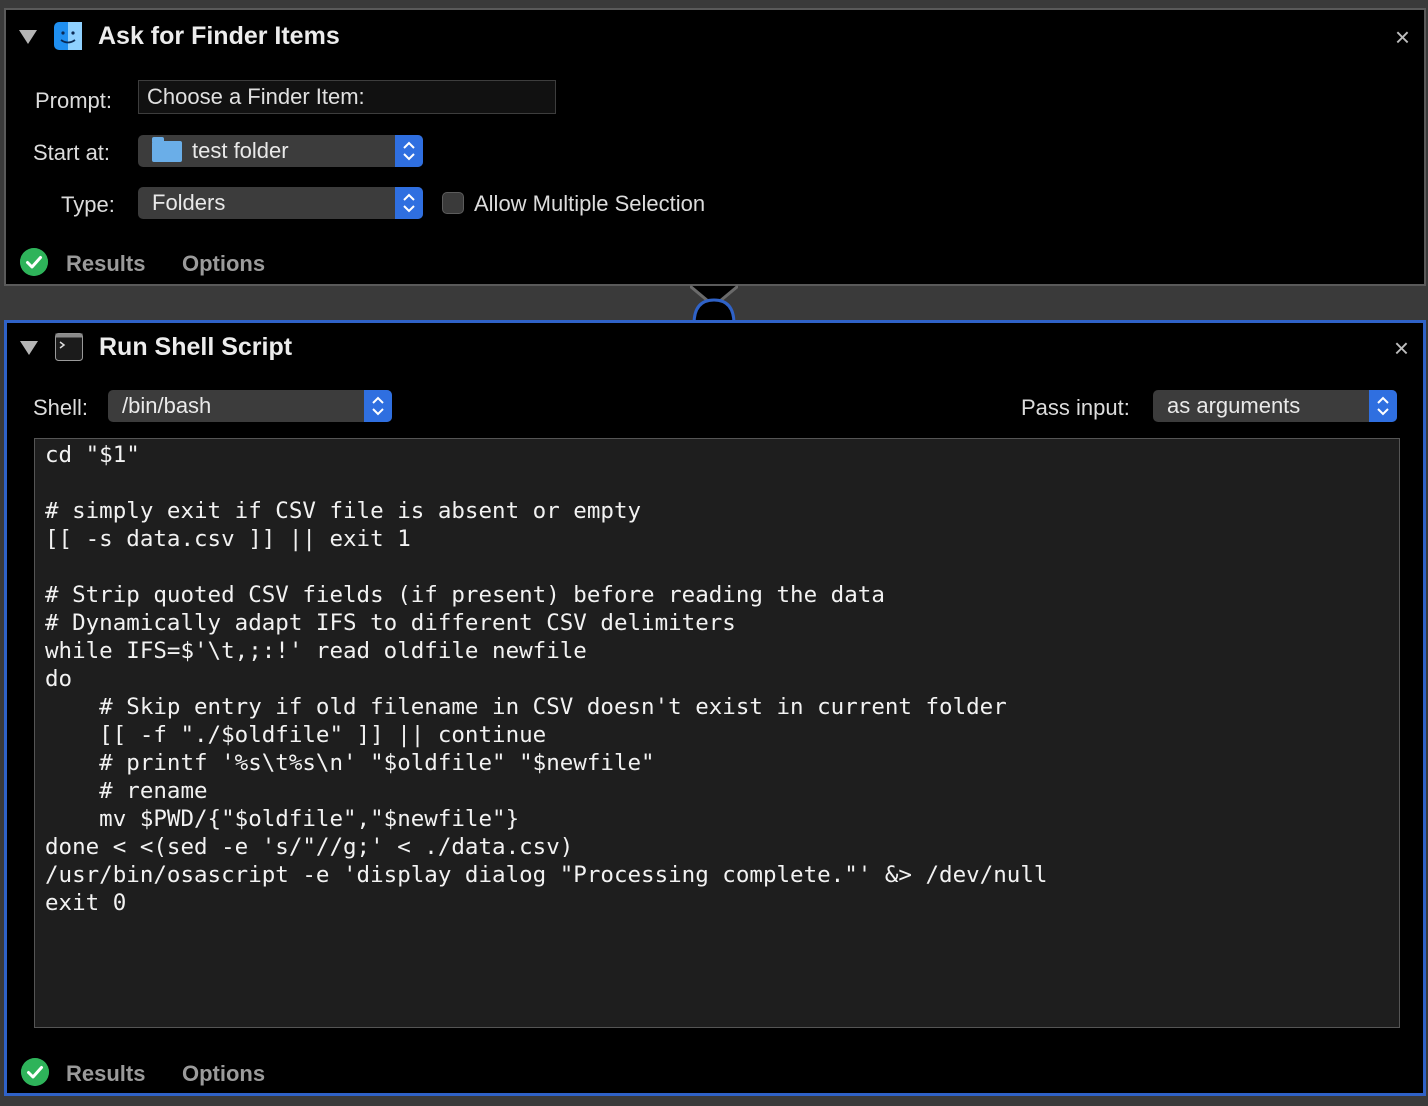 The height and width of the screenshot is (1106, 1428). I want to click on finder-icon, so click(68, 36).